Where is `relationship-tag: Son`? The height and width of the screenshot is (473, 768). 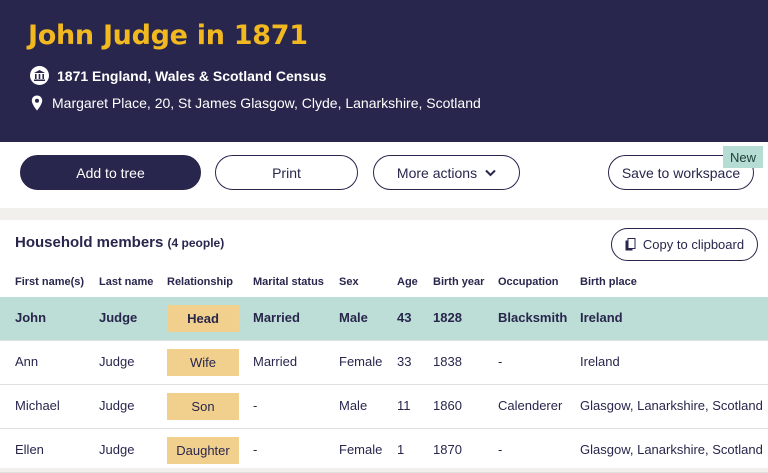 relationship-tag: Son is located at coordinates (203, 406).